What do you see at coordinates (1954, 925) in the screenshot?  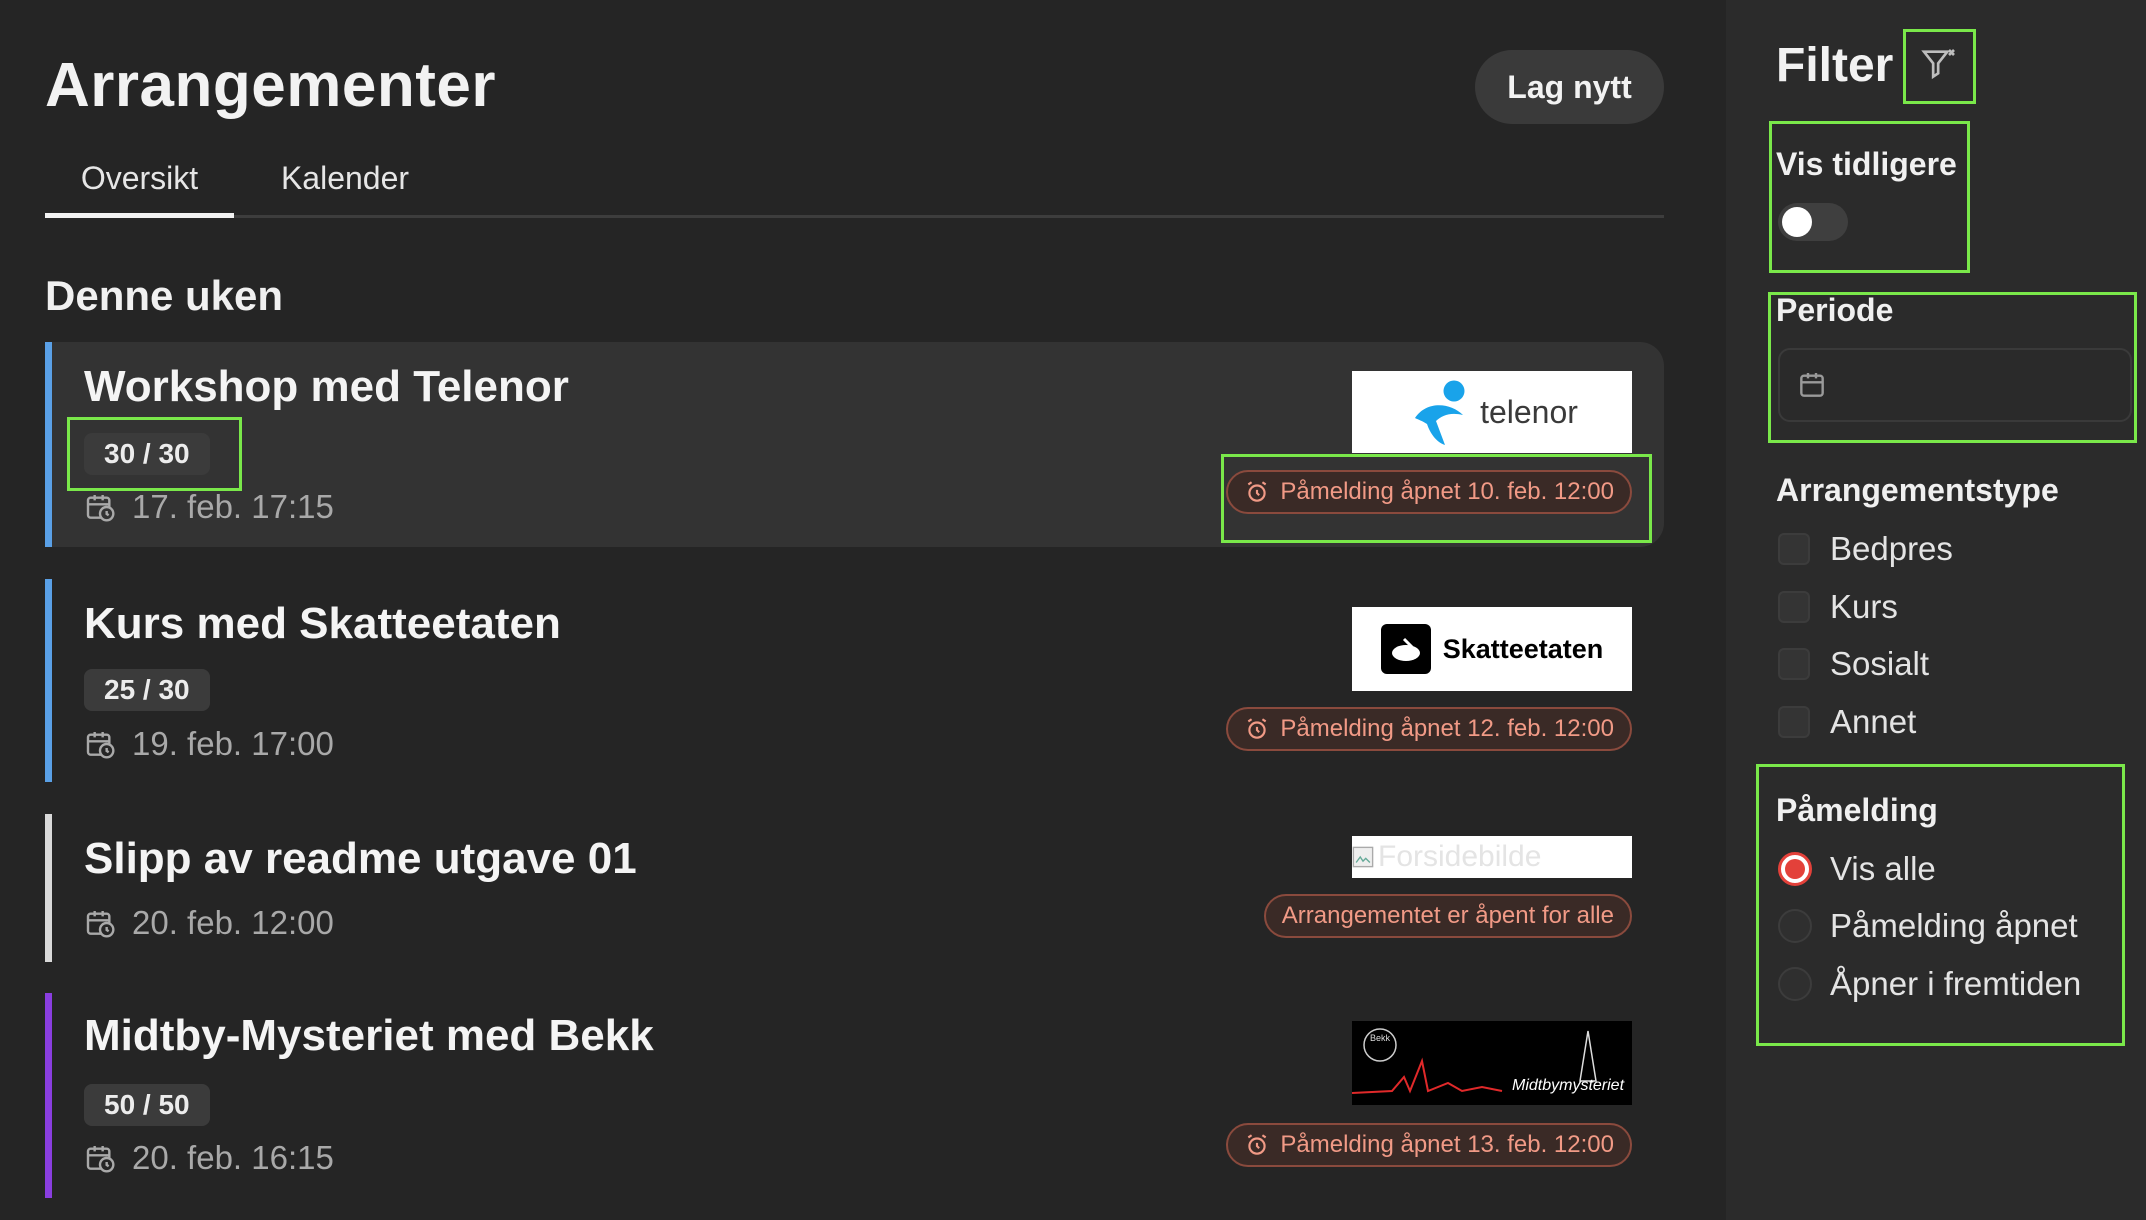 I see `option-label: Påmelding åpnet` at bounding box center [1954, 925].